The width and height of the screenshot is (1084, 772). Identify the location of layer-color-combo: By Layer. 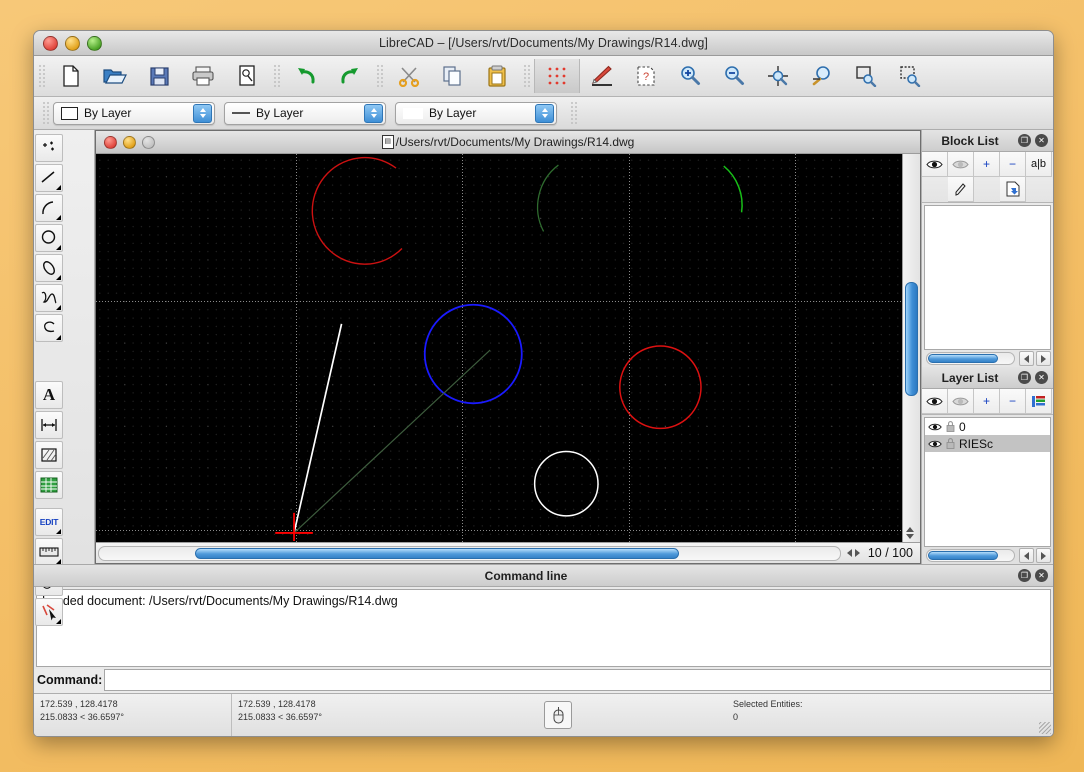
(134, 113).